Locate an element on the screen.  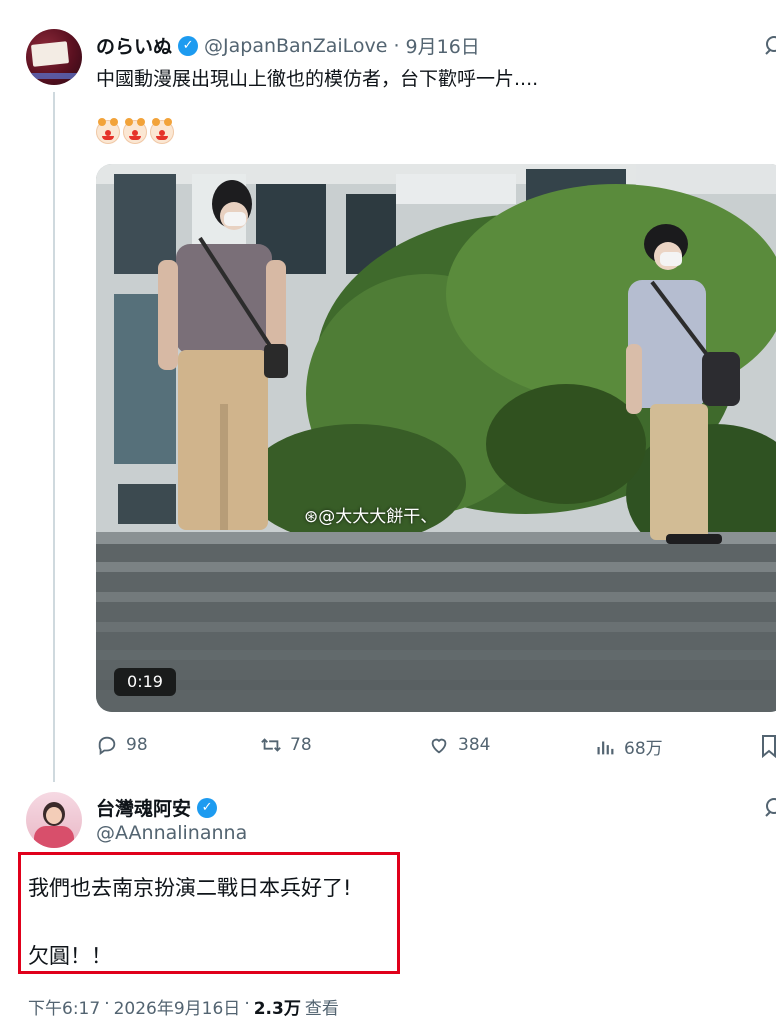
reply-button: 98 is located at coordinates (122, 745).